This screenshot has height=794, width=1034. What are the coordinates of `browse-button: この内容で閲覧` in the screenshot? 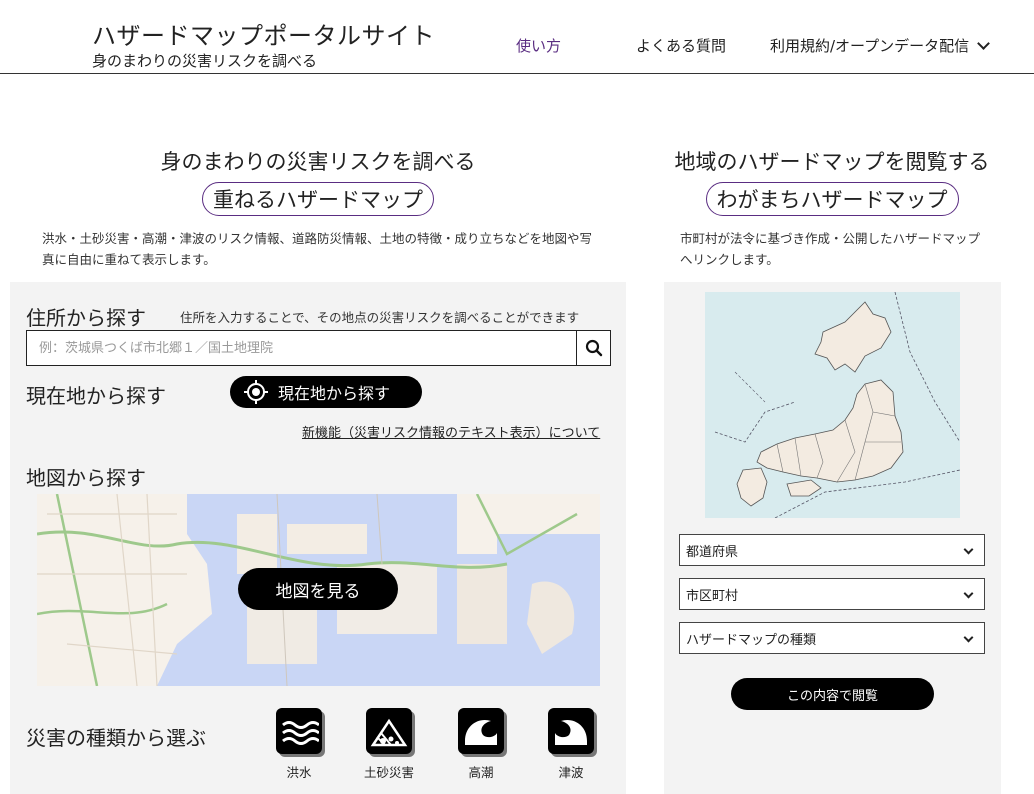 It's located at (832, 694).